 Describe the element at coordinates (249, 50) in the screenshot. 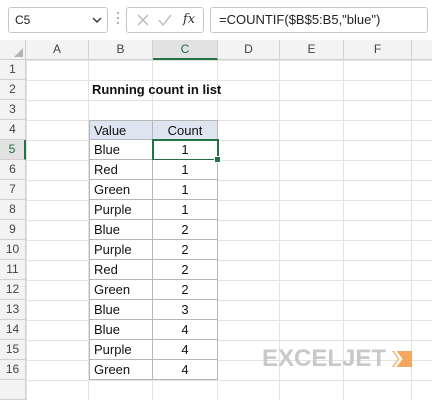

I see `column-header-d: D` at that location.